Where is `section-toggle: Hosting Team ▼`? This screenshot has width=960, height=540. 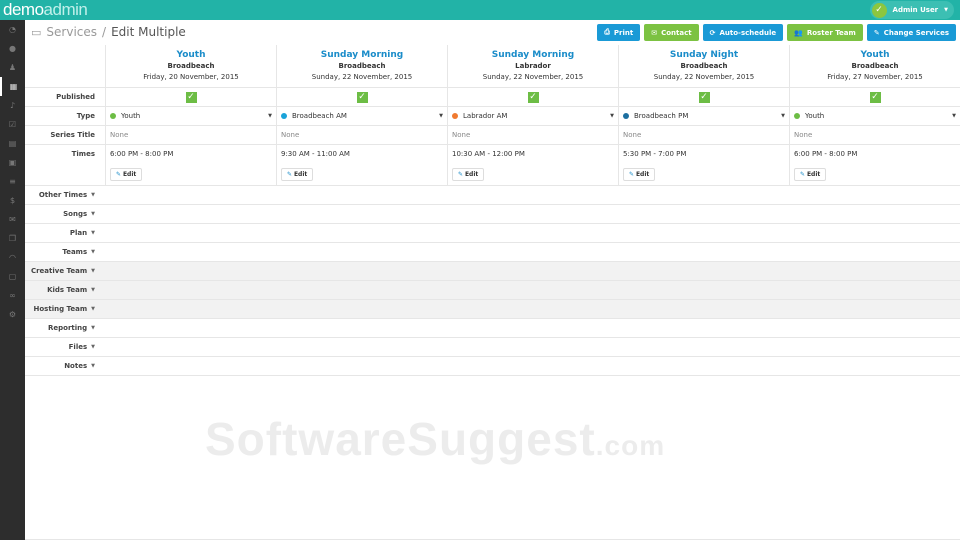 section-toggle: Hosting Team ▼ is located at coordinates (65, 309).